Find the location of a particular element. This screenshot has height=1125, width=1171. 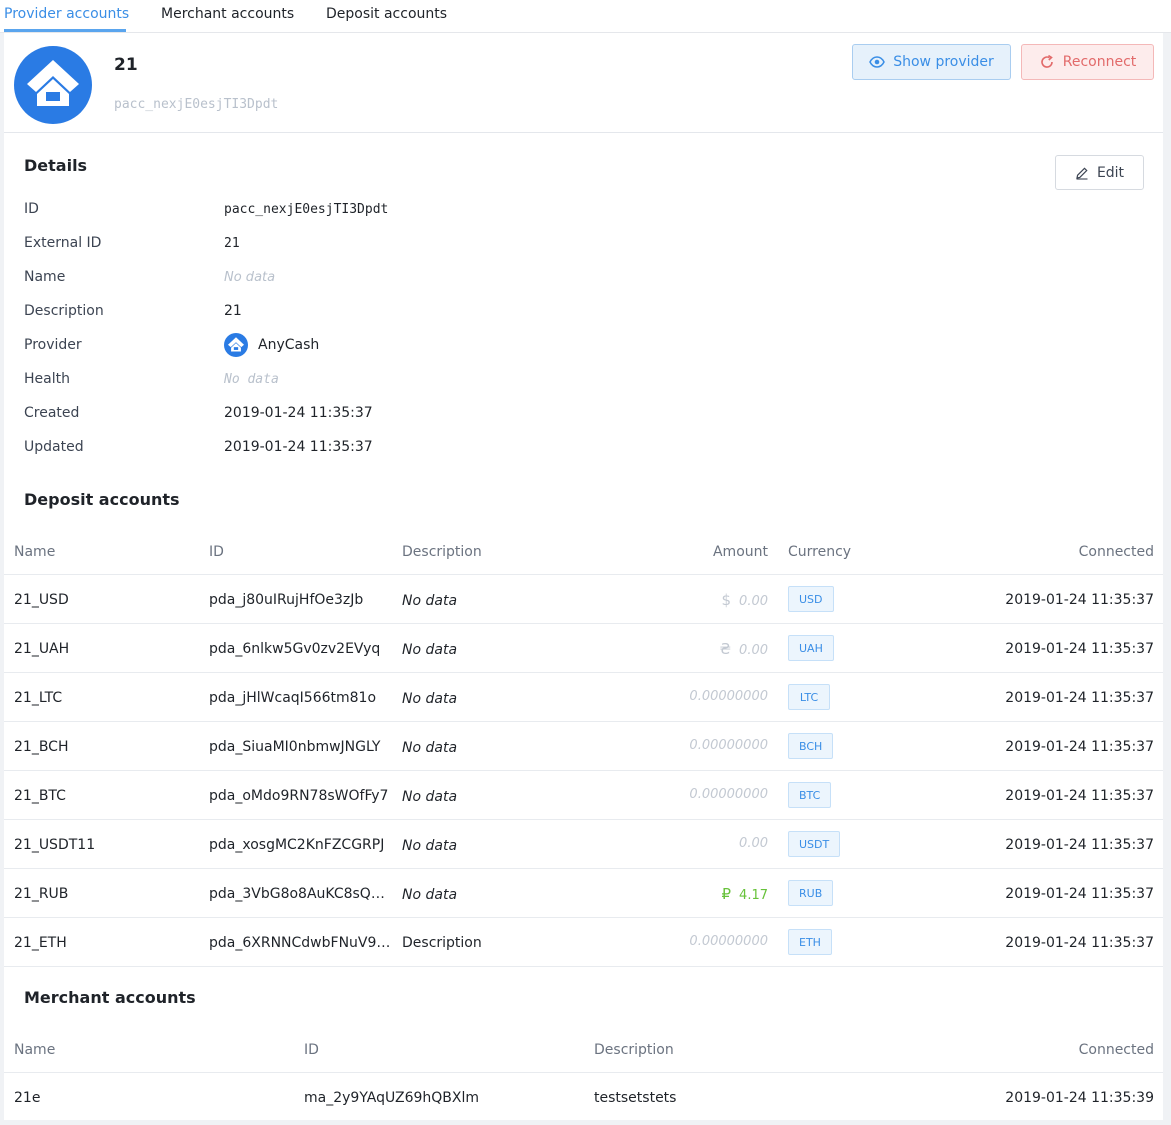

amount-value: 4.17 is located at coordinates (753, 895).